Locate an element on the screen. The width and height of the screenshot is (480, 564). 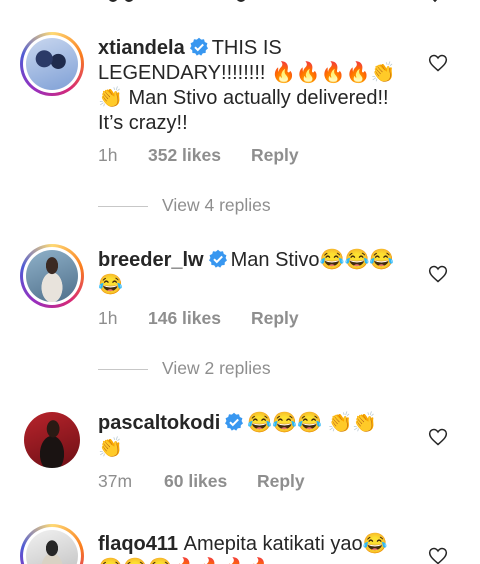
comment-username: pascaltokodi is located at coordinates (159, 423).